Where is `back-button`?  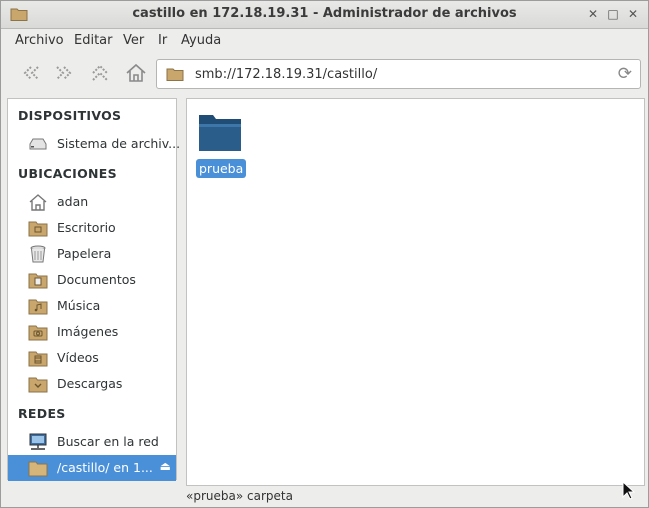 back-button is located at coordinates (30, 74).